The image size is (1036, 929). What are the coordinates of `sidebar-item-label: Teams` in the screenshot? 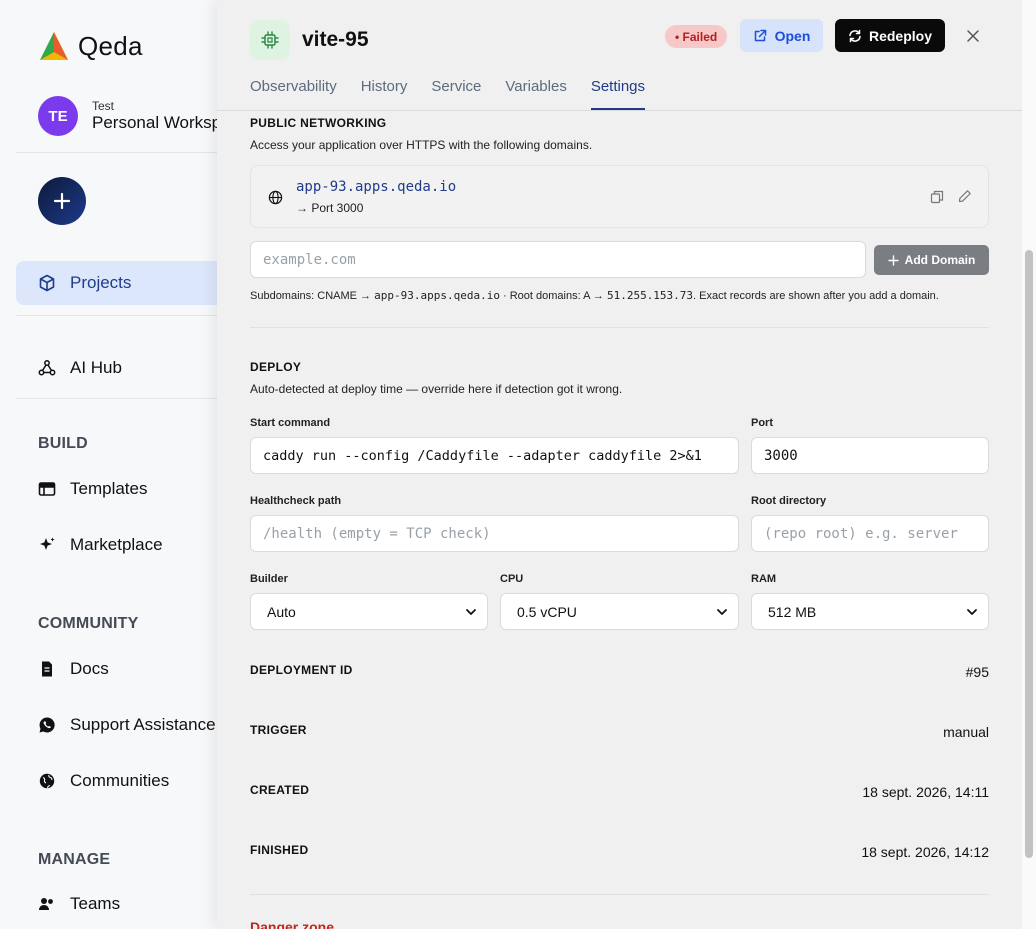 It's located at (95, 903).